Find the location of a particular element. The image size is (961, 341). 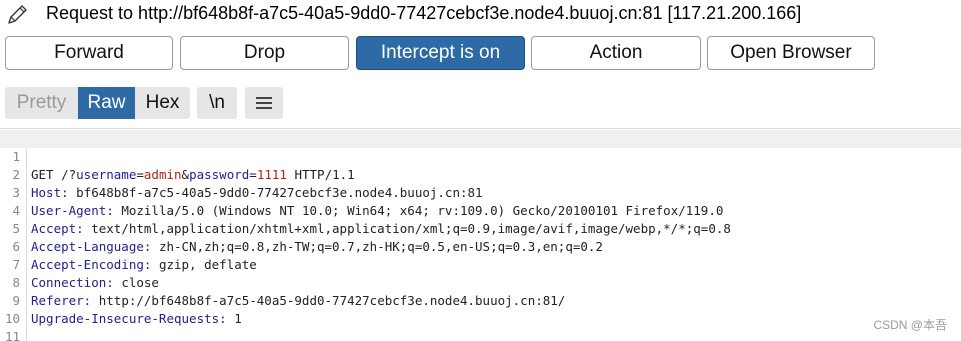

empty-line: 11 is located at coordinates (480, 325).